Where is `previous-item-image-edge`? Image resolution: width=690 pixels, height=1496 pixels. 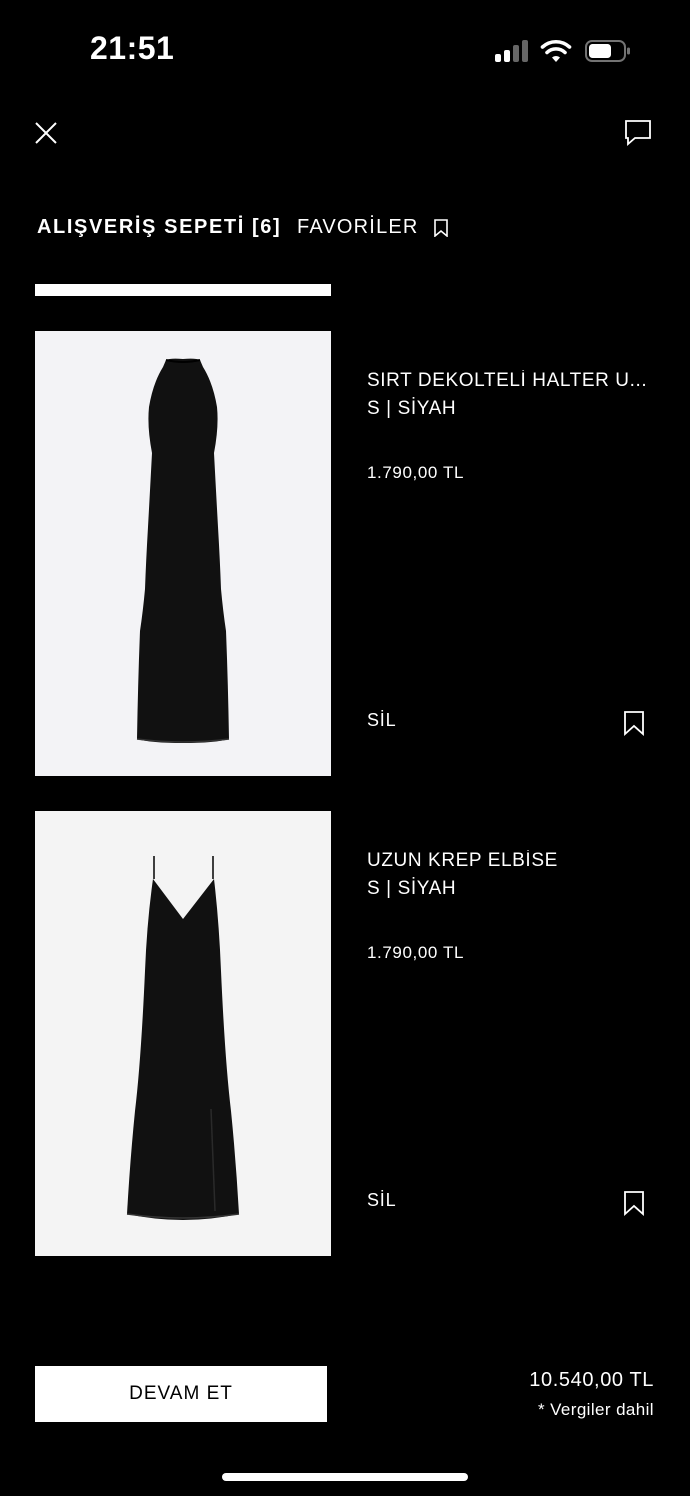 previous-item-image-edge is located at coordinates (183, 290).